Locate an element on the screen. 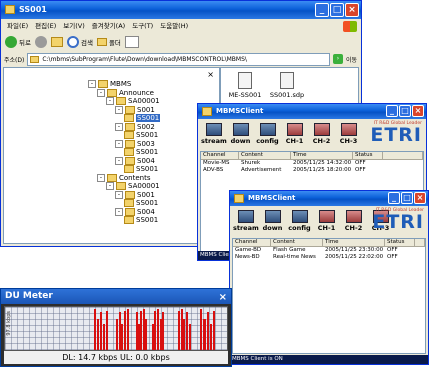 This screenshot has height=367, width=431. folders-button: 폴더 is located at coordinates (108, 42).